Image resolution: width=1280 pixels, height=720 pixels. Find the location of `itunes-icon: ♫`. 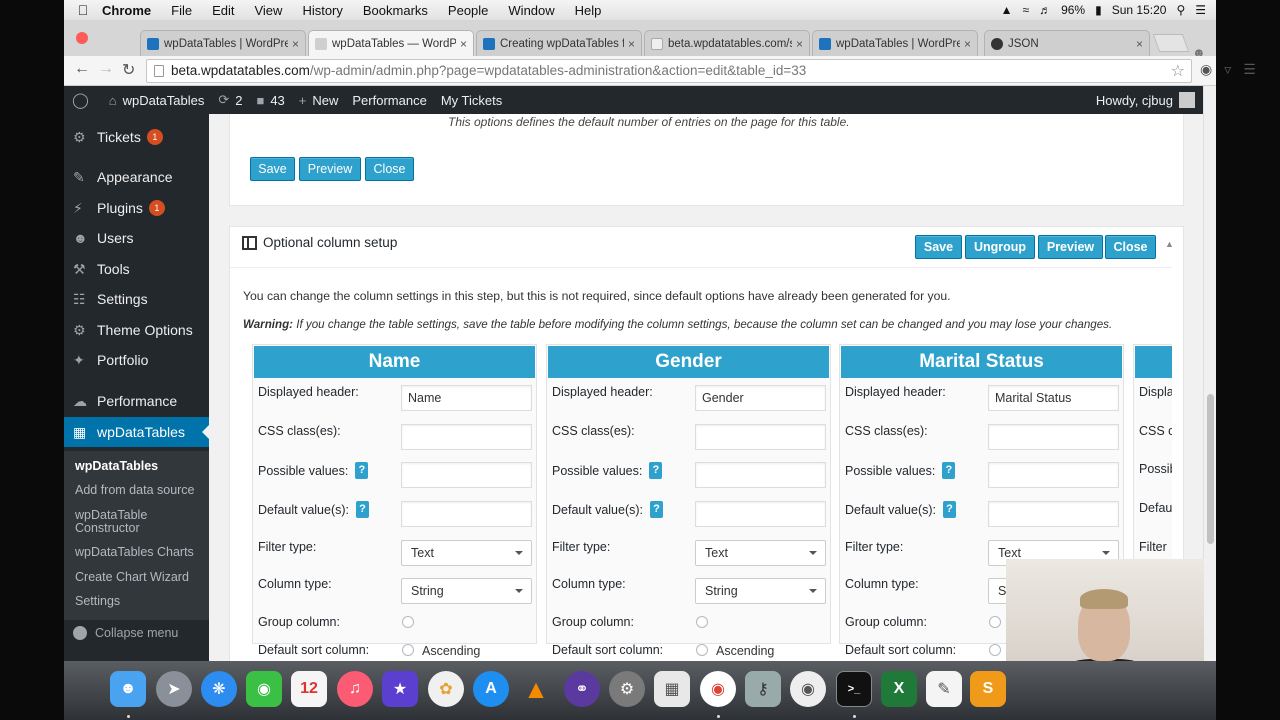

itunes-icon: ♫ is located at coordinates (355, 689).